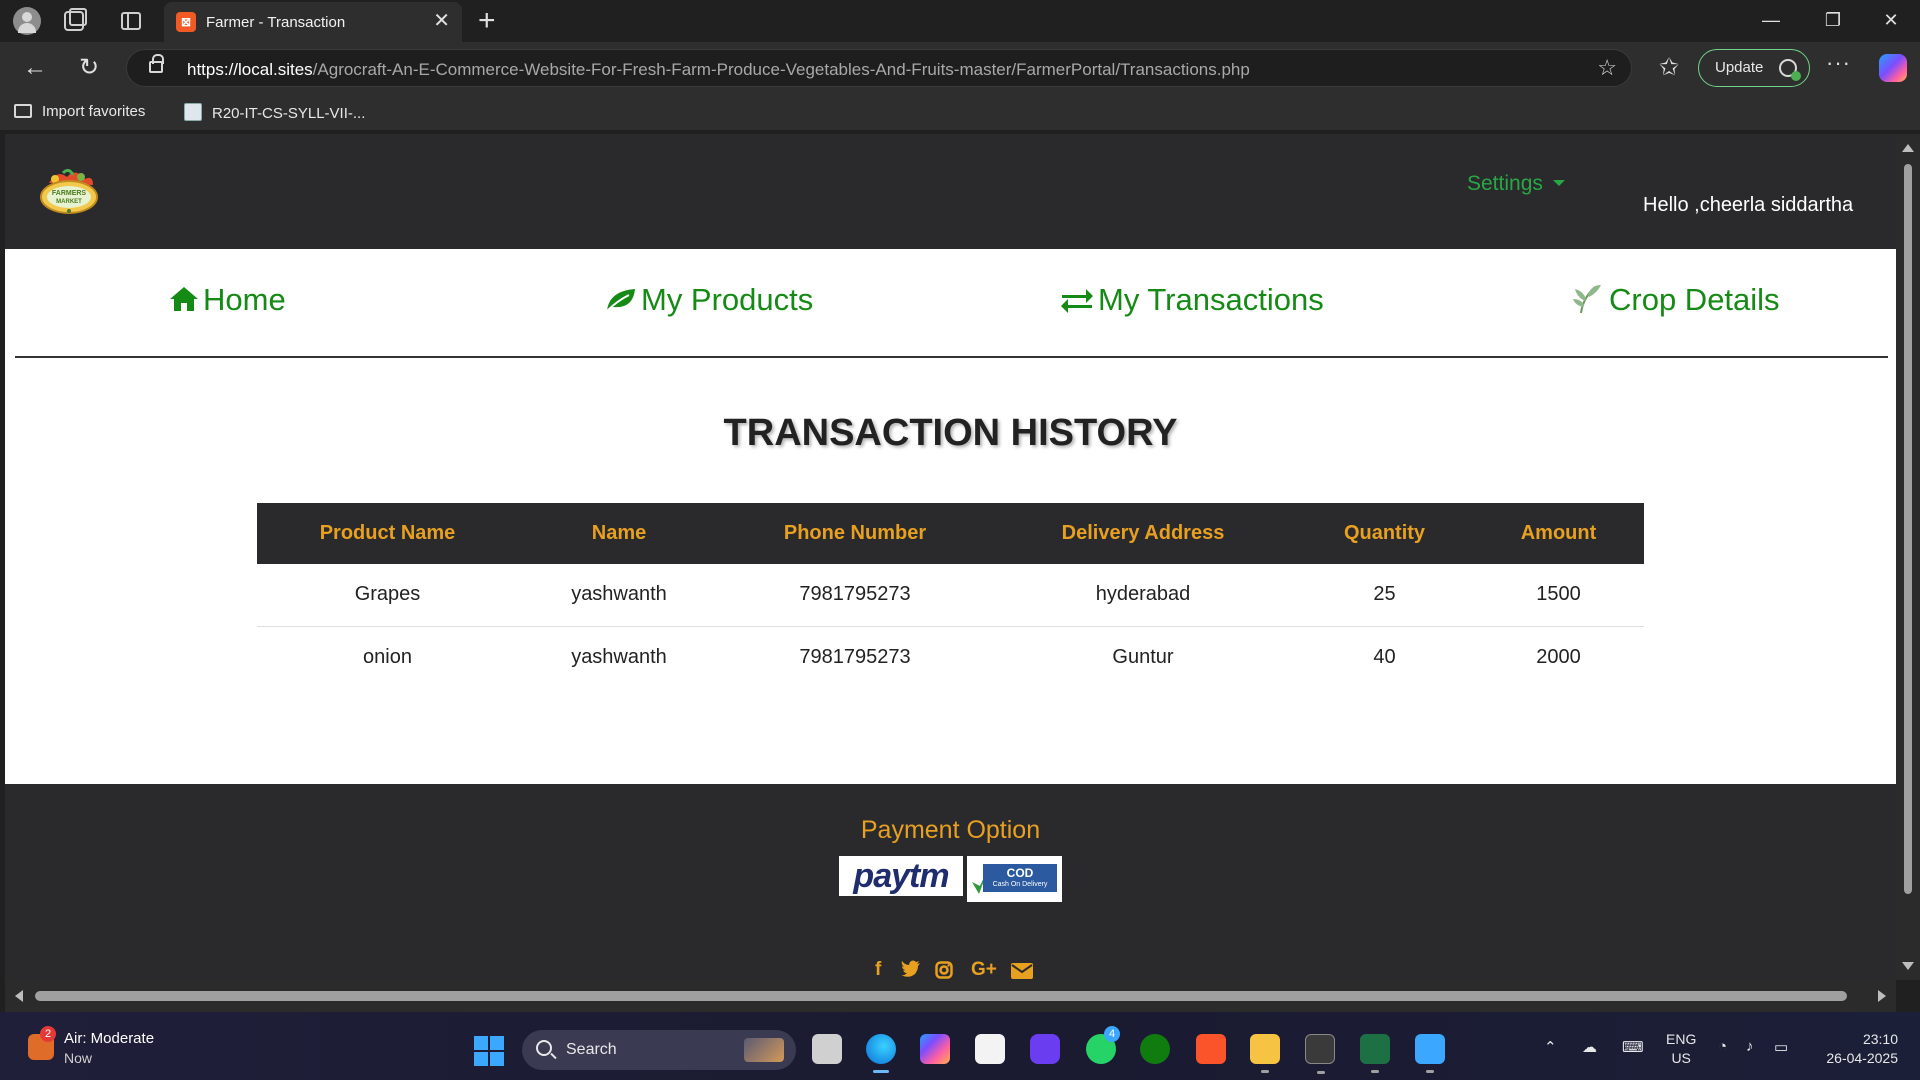  What do you see at coordinates (23, 111) in the screenshot?
I see `folder-icon` at bounding box center [23, 111].